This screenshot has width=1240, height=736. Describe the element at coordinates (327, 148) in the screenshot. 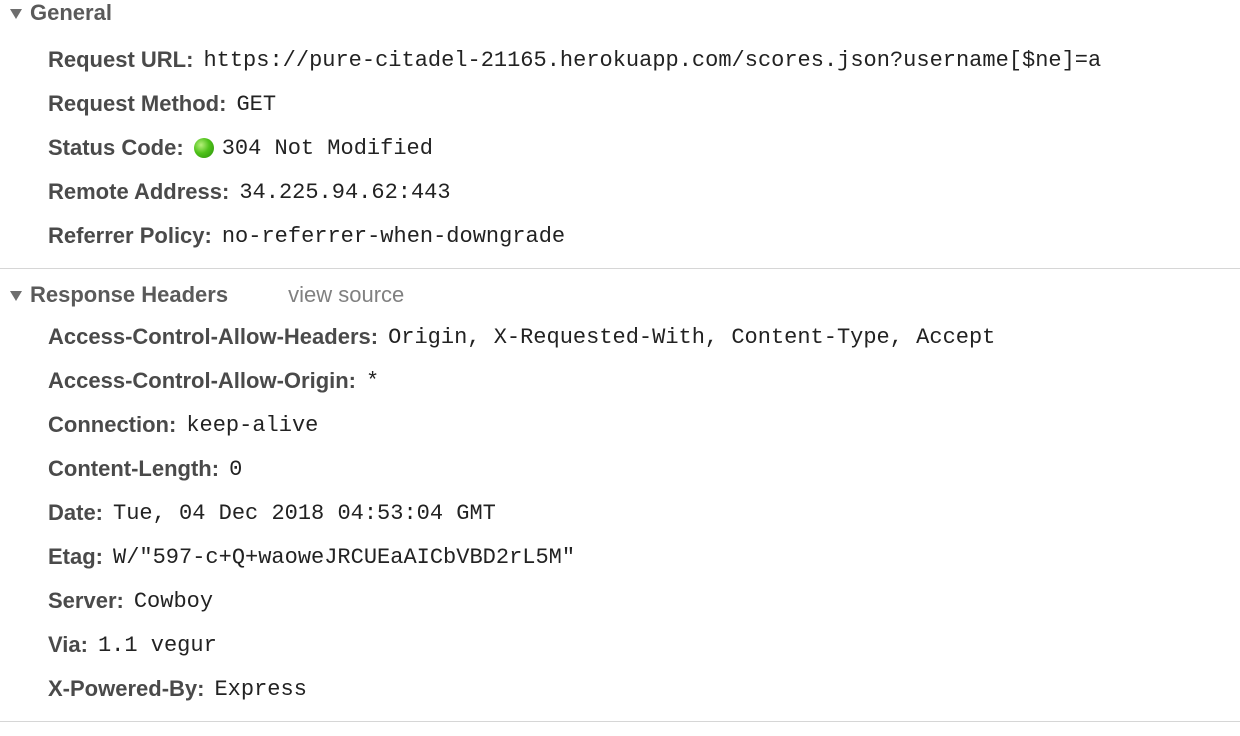

I see `header-value: 304 Not Modified` at that location.